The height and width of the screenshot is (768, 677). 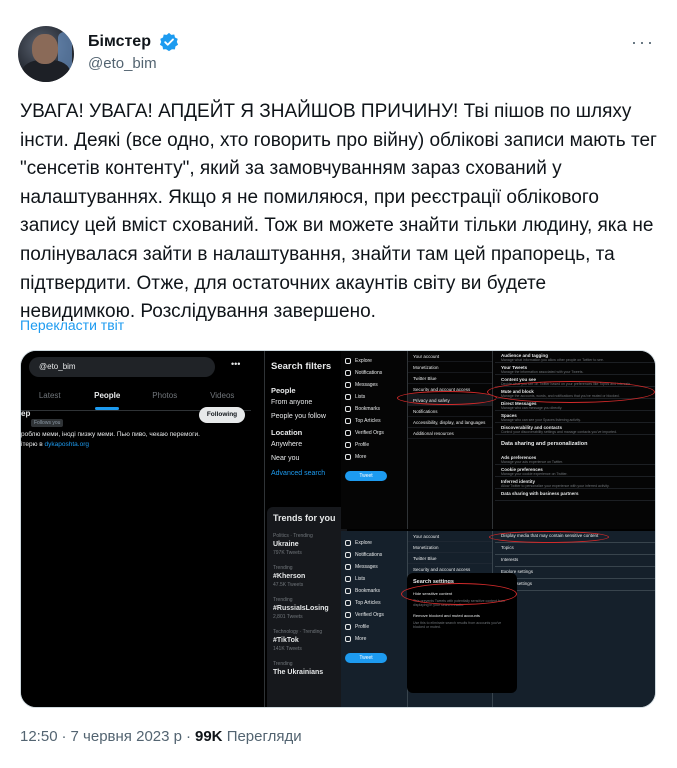 I want to click on author-handle: @eto_bim, so click(x=133, y=63).